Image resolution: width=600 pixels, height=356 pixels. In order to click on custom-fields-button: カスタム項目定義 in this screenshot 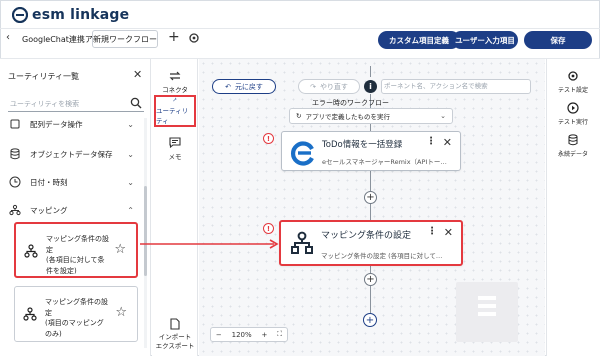, I will do `click(419, 40)`.